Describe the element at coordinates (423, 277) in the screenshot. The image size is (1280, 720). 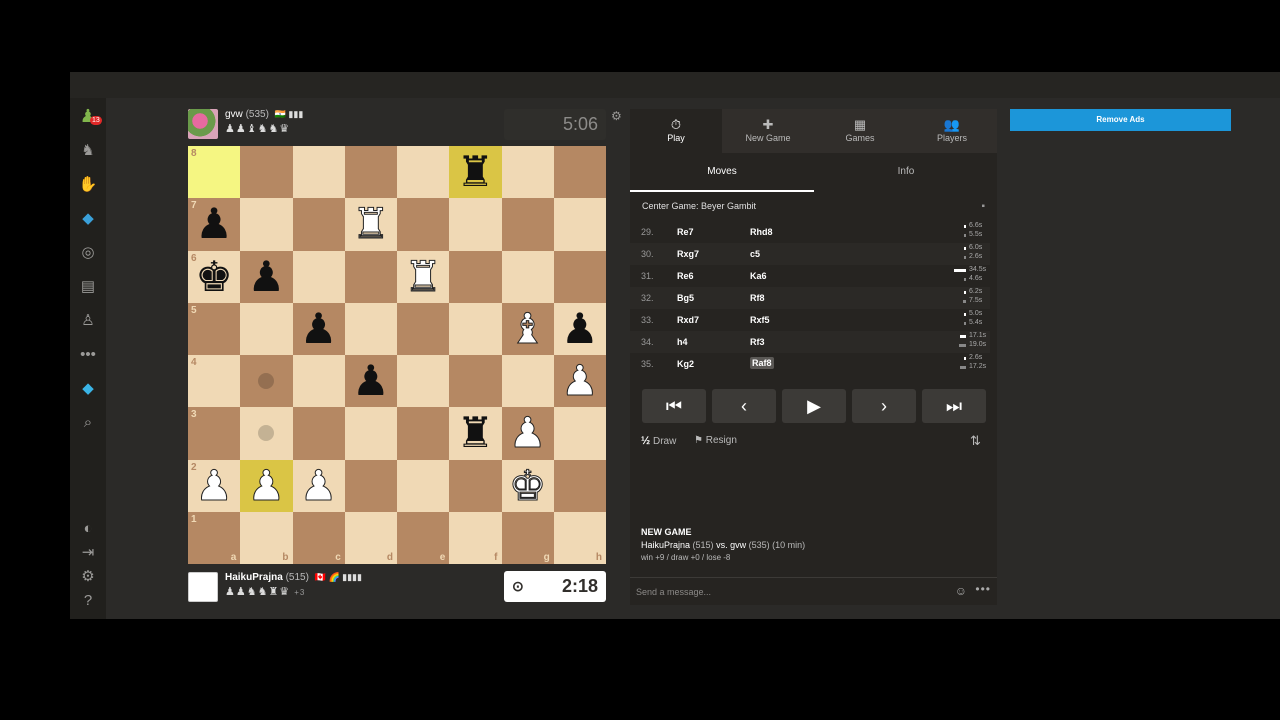
I see `white-piece-e6: ♜` at that location.